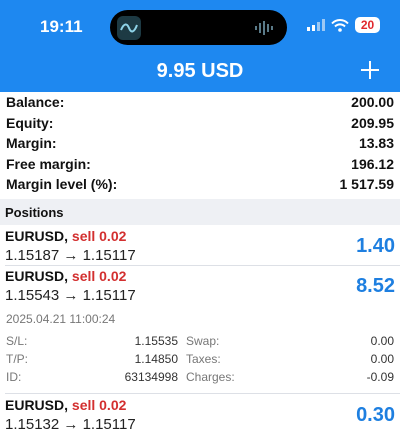  I want to click on summary-label: Margin:, so click(31, 143).